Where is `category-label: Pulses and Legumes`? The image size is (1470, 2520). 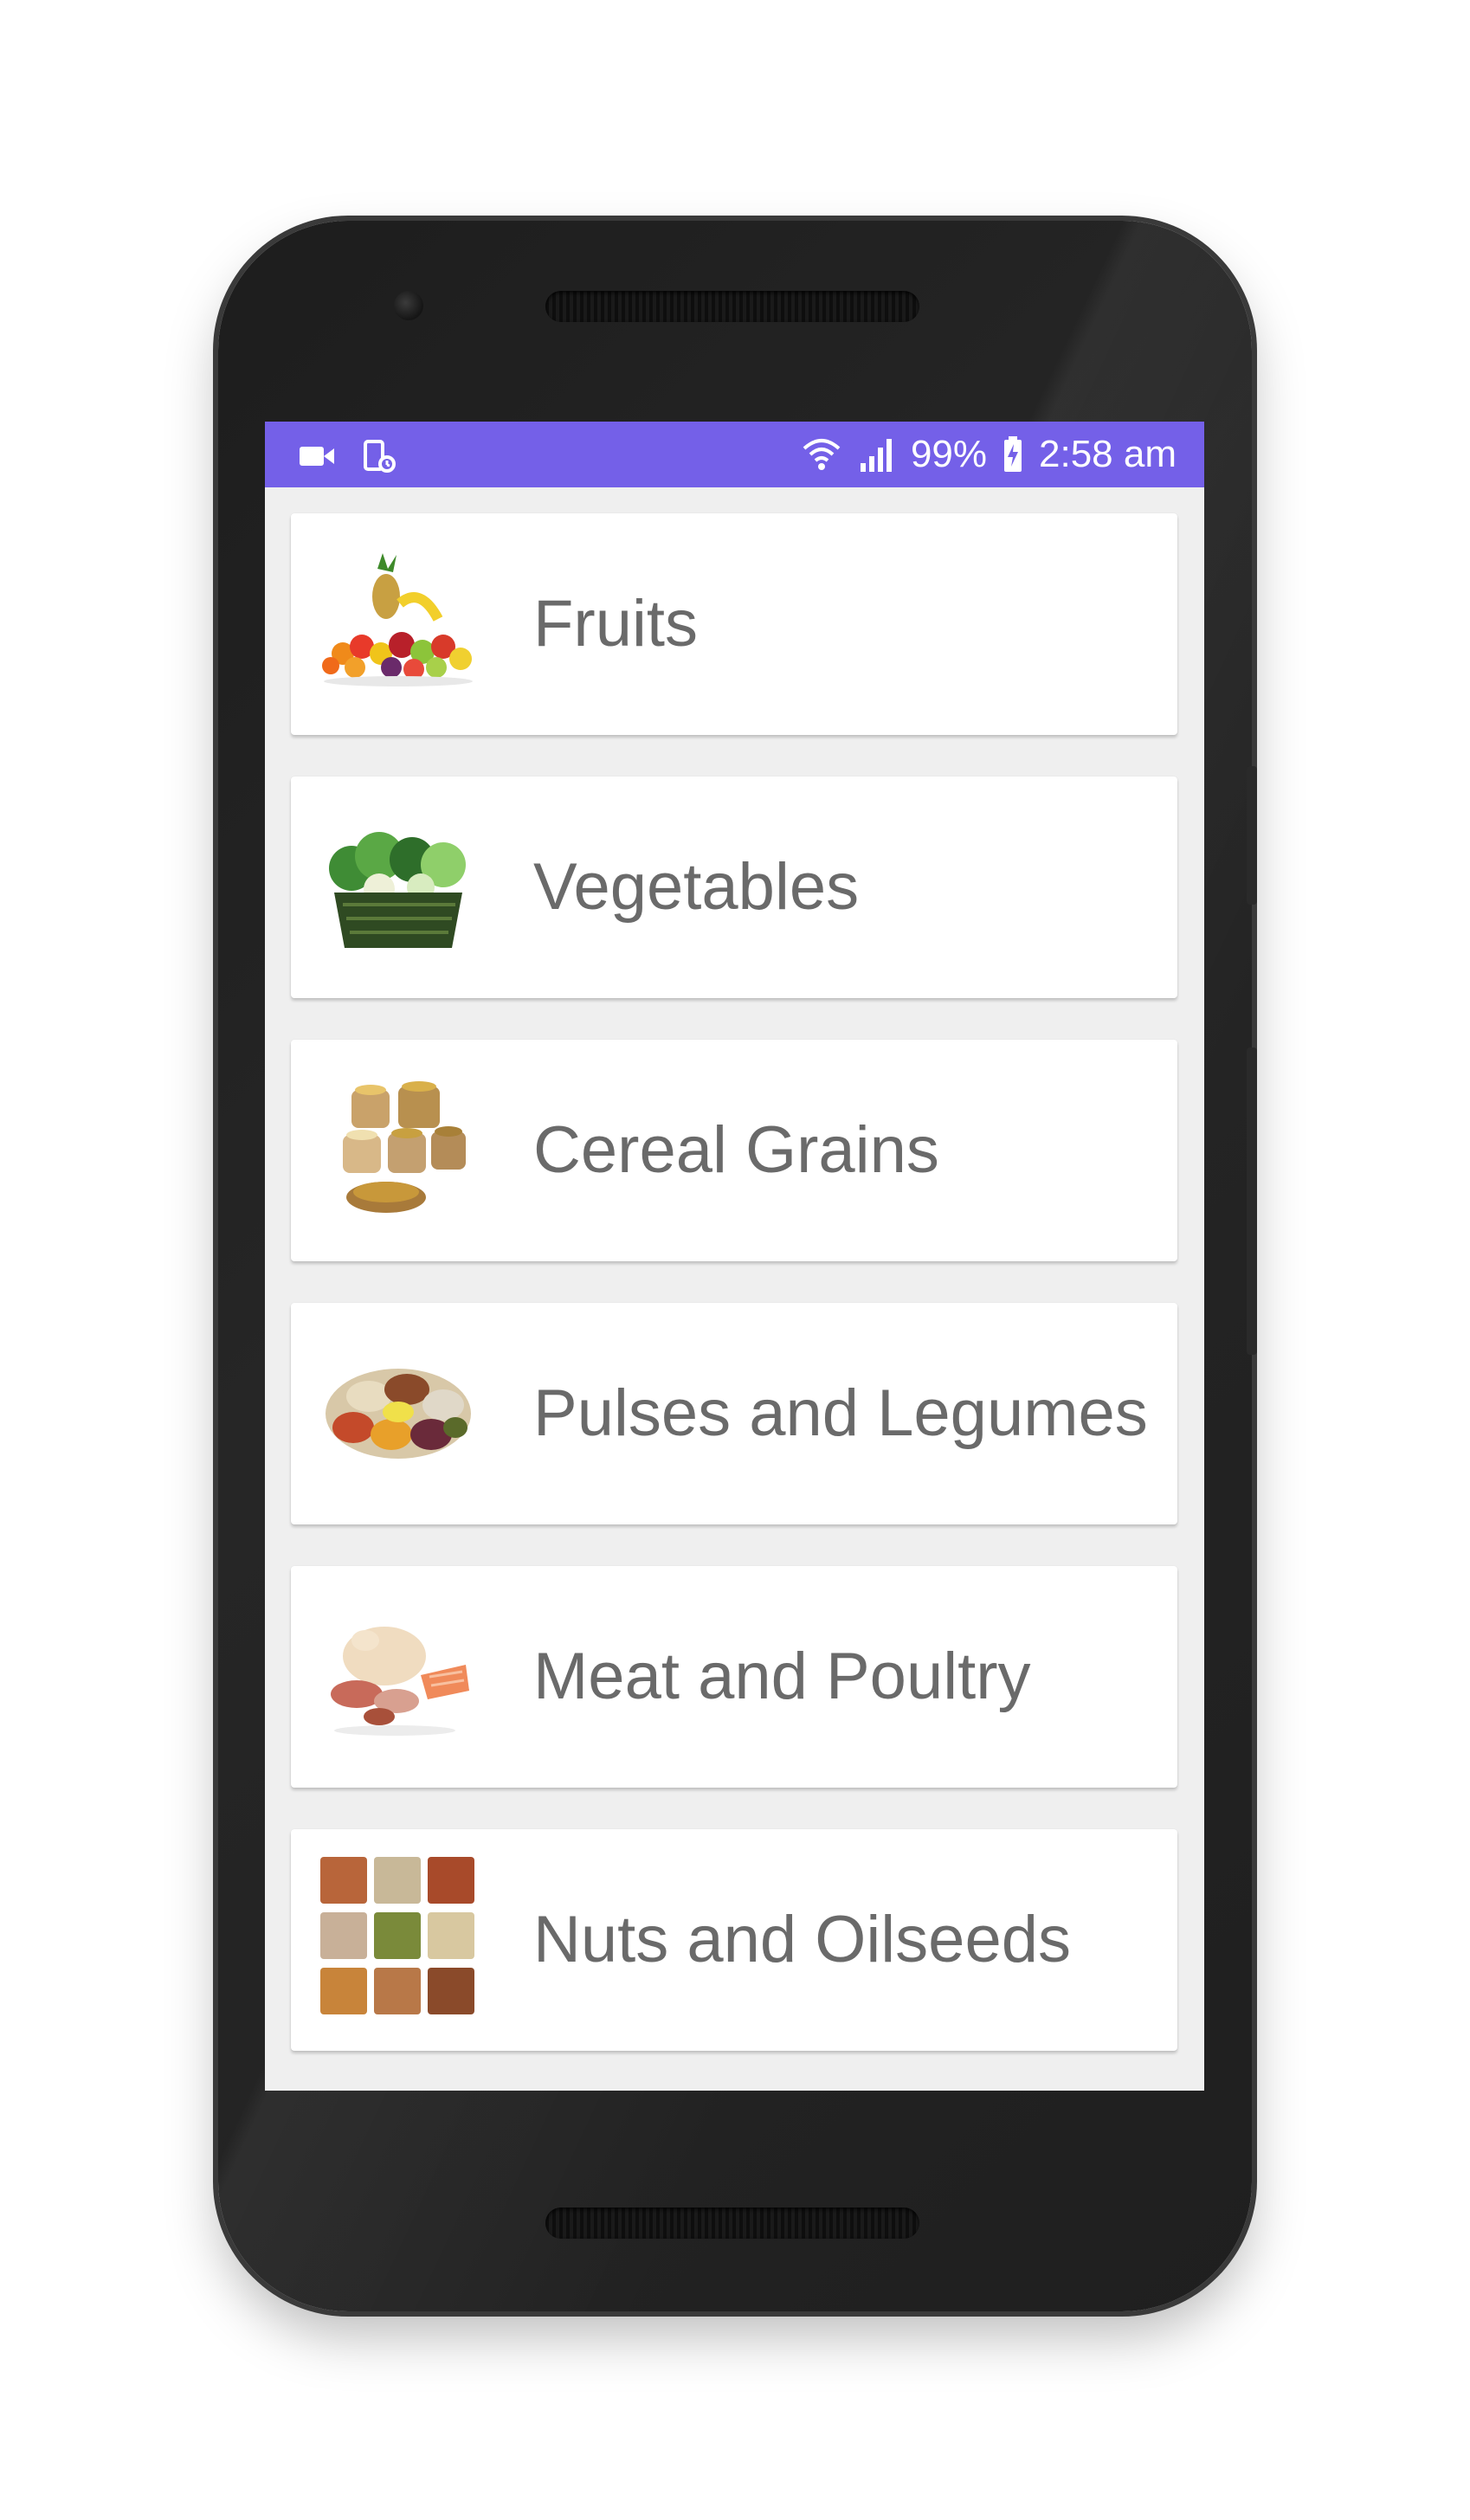
category-label: Pulses and Legumes is located at coordinates (841, 1413).